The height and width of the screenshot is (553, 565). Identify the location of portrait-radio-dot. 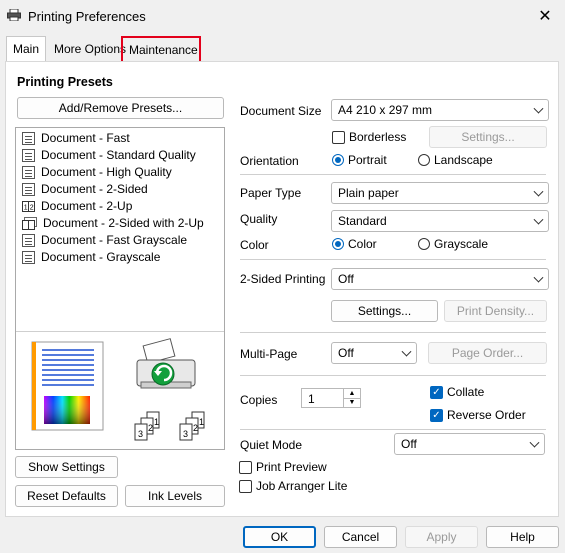
(338, 160).